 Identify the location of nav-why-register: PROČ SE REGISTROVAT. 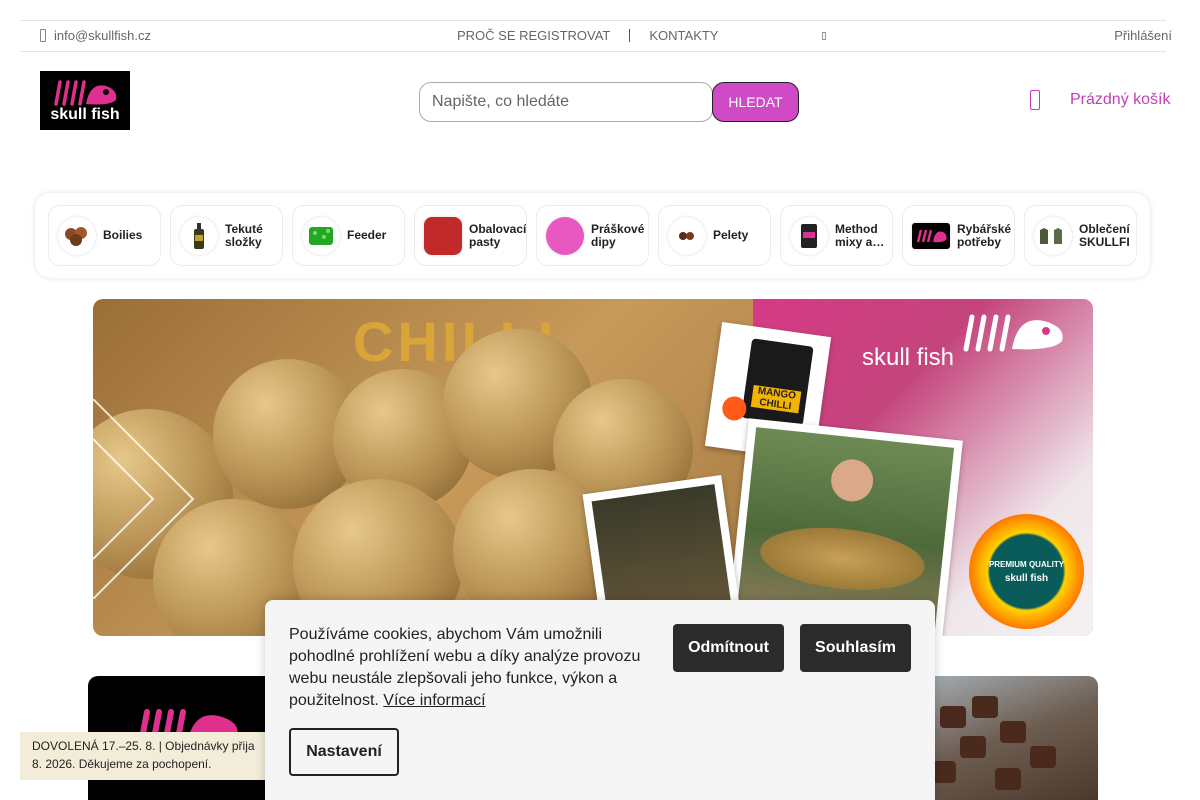
(533, 35).